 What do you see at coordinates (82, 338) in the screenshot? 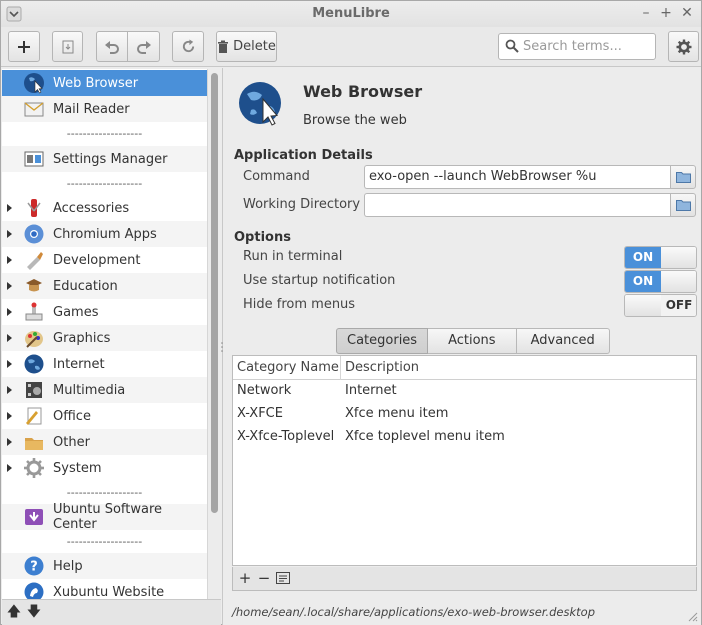
I see `sidebar-item-label: Graphics` at bounding box center [82, 338].